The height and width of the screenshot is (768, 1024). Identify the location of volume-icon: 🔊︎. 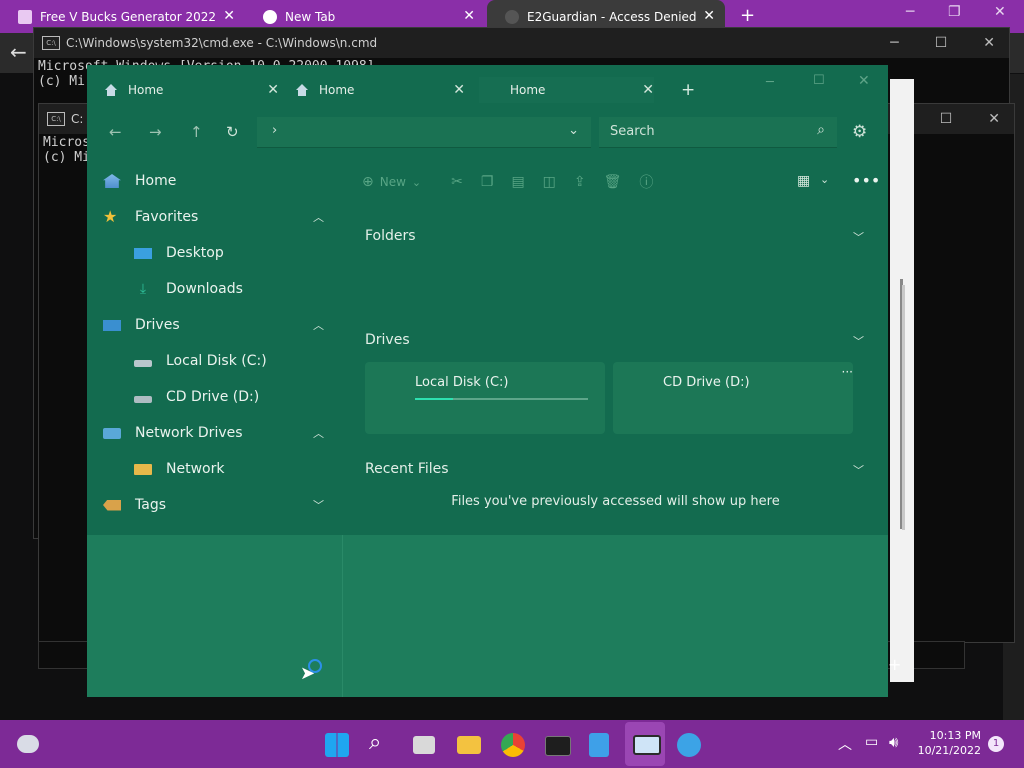
(893, 742).